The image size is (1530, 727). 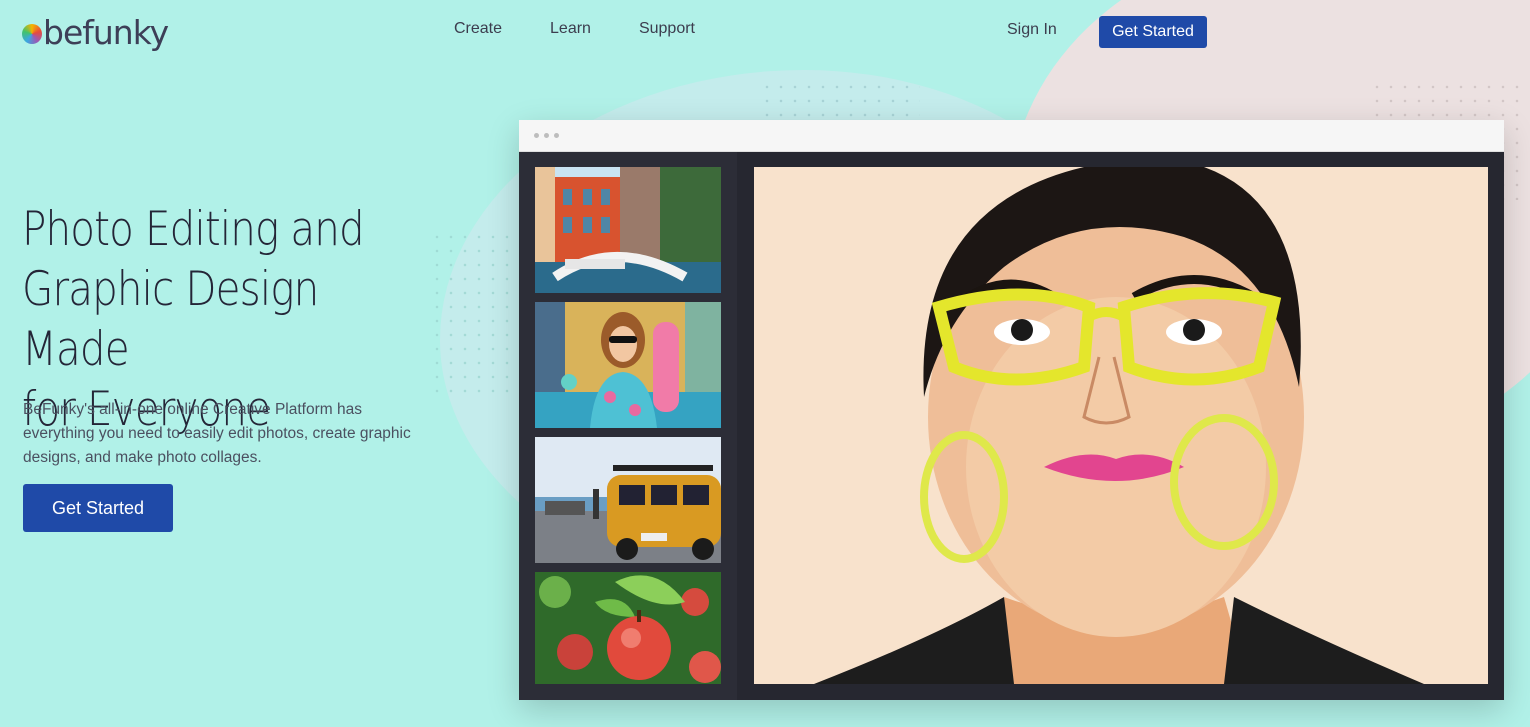 What do you see at coordinates (840, 100) in the screenshot?
I see `dot-pattern` at bounding box center [840, 100].